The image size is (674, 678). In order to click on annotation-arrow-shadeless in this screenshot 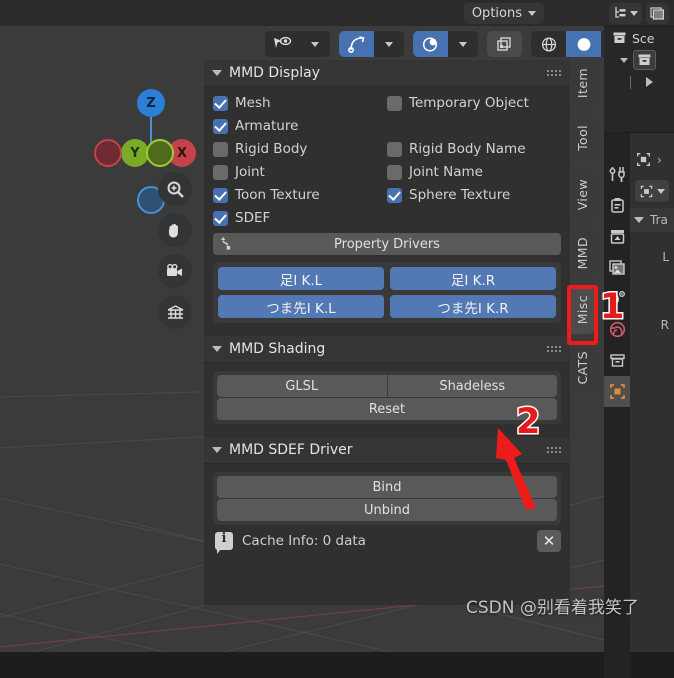, I will do `click(516, 469)`.